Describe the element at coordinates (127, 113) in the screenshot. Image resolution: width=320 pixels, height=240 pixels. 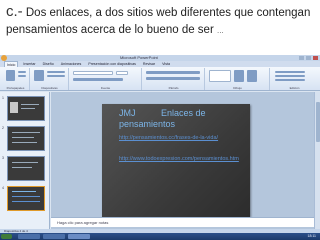
I see `slide-title-jmj: JMJ` at that location.